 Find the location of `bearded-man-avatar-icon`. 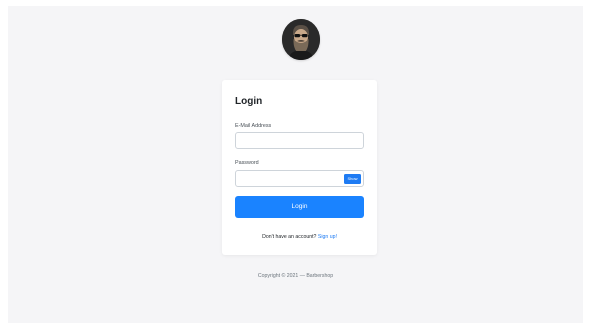

bearded-man-avatar-icon is located at coordinates (301, 39).